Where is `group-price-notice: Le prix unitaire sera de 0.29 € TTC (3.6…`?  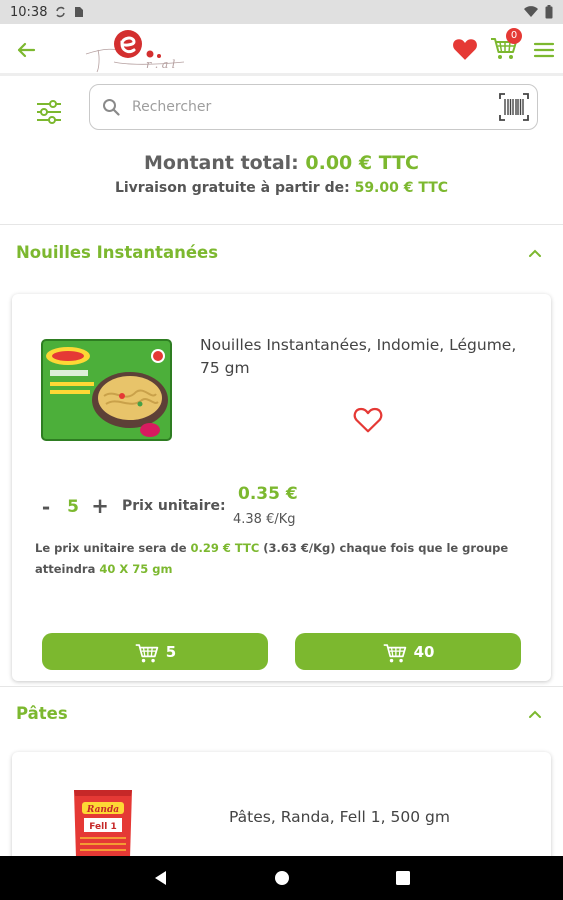 group-price-notice: Le prix unitaire sera de 0.29 € TTC (3.6… is located at coordinates (283, 559).